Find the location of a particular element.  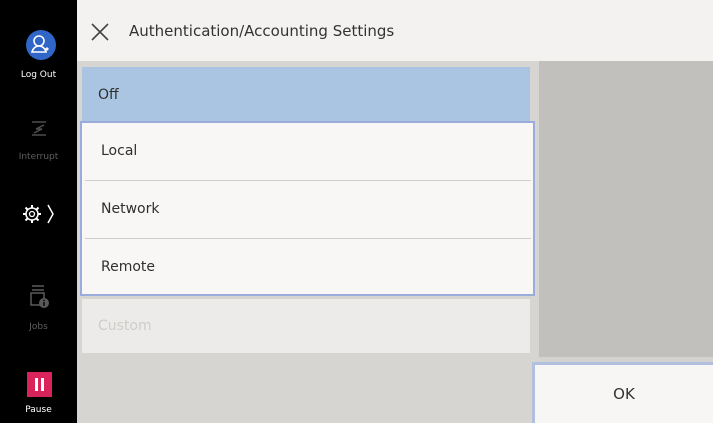

interrupt-label: Interrupt is located at coordinates (38, 157).